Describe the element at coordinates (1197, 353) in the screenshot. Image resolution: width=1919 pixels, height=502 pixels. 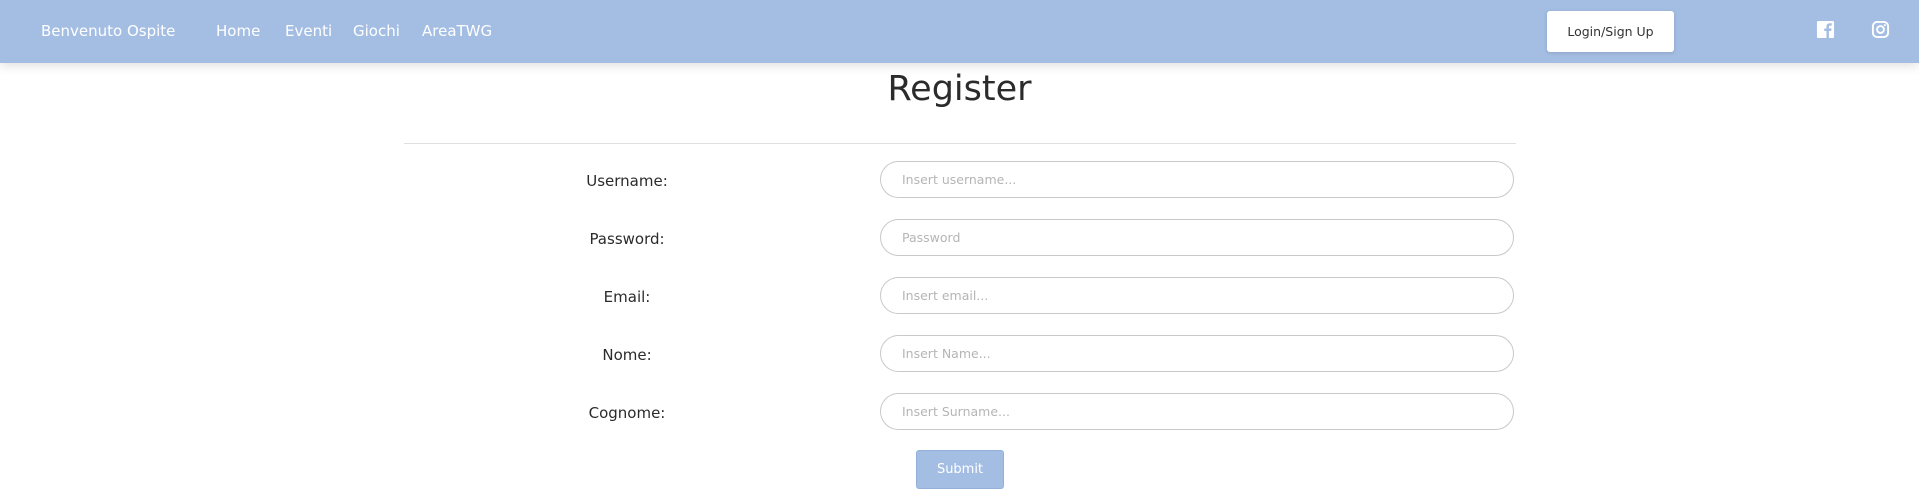
I see `nome-field` at that location.